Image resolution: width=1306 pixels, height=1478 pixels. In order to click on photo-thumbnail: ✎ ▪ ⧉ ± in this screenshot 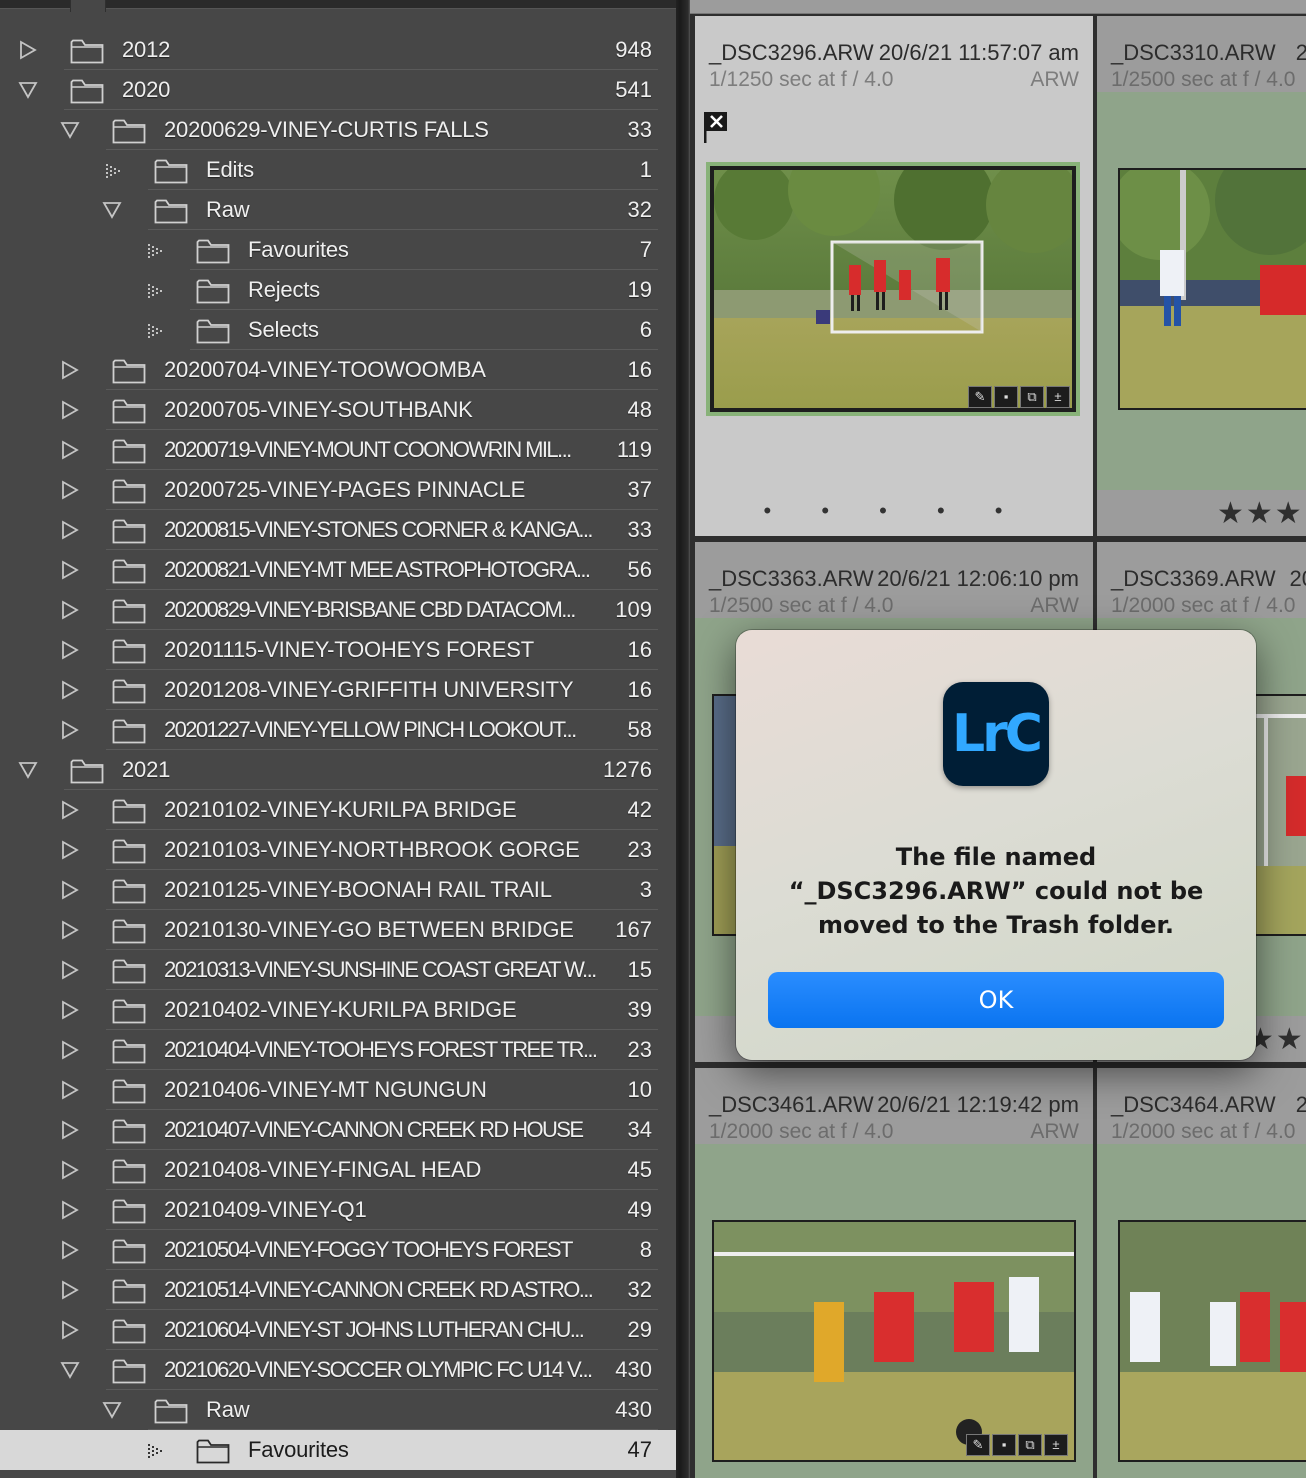, I will do `click(894, 1341)`.